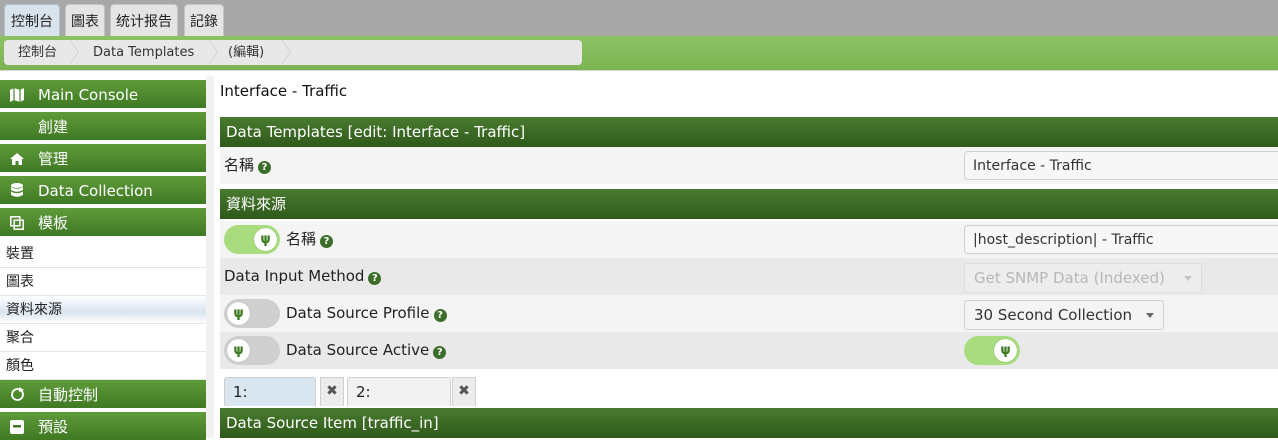 The width and height of the screenshot is (1278, 442). I want to click on sidebar-section-main-console: Main Console, so click(103, 95).